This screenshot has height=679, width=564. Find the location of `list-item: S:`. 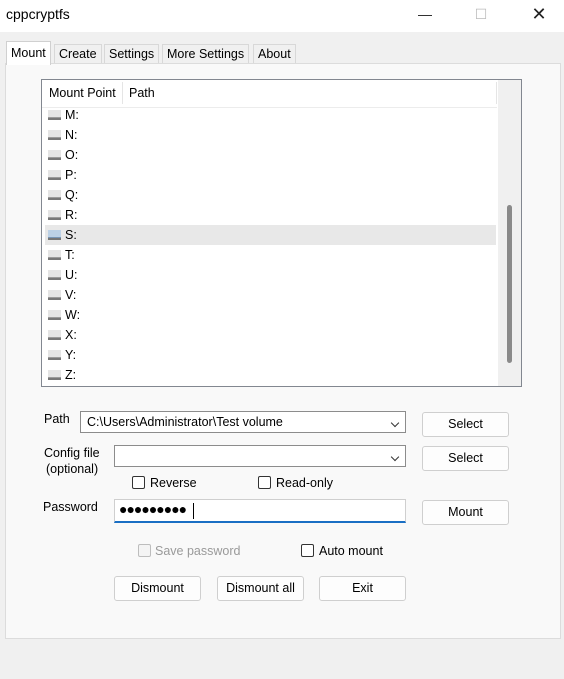

list-item: S: is located at coordinates (270, 235).